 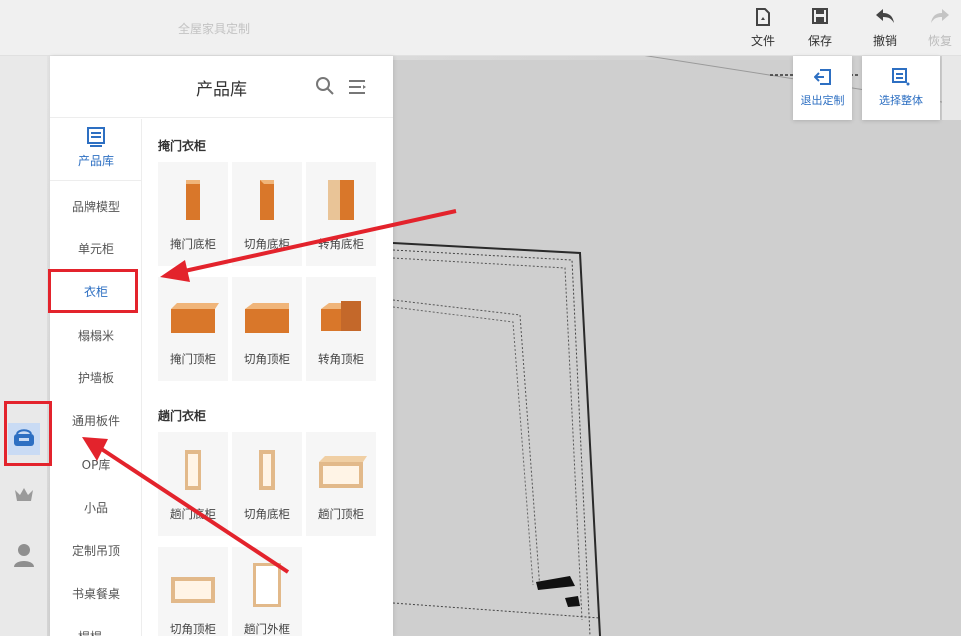 I want to click on file-icon, so click(x=763, y=18).